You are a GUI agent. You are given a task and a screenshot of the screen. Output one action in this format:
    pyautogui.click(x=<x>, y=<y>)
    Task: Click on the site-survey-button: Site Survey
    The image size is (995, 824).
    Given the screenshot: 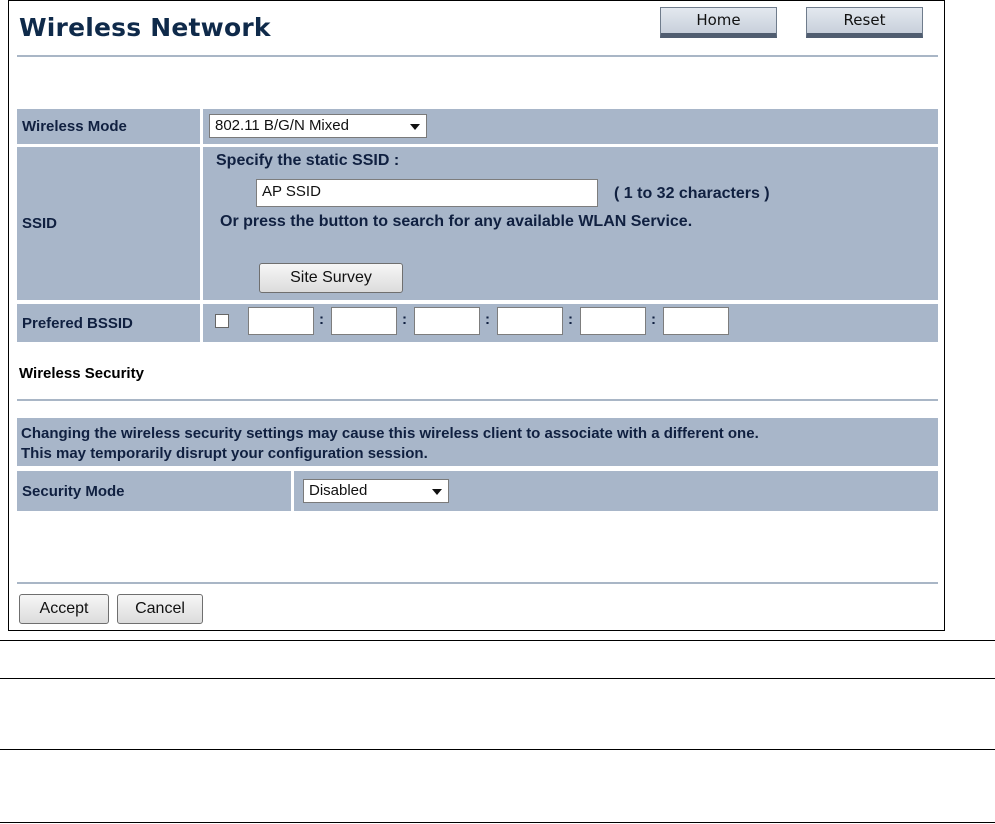 What is the action you would take?
    pyautogui.click(x=331, y=278)
    